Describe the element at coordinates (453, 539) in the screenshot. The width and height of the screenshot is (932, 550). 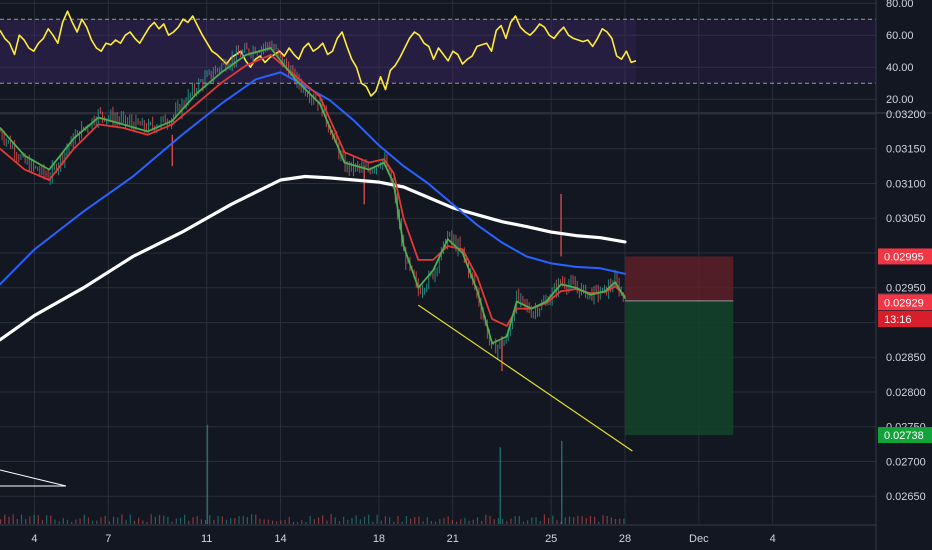
I see `time-tick-label: 21` at that location.